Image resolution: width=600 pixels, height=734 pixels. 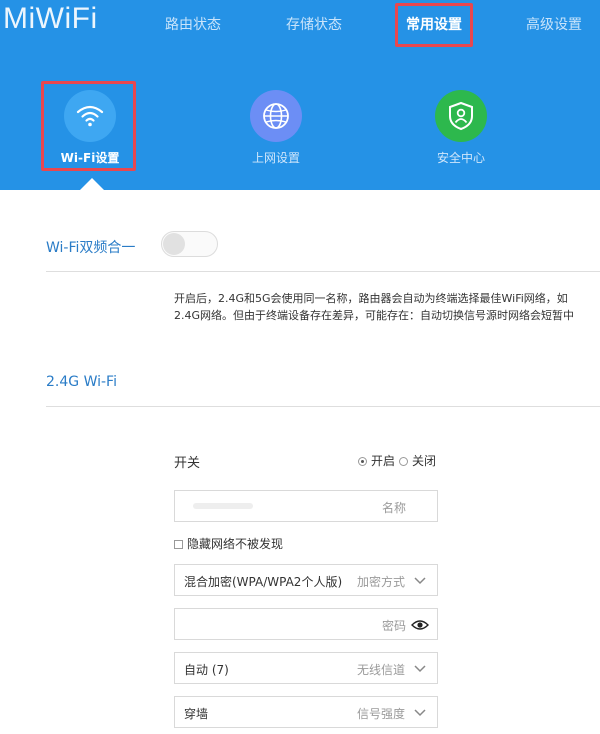 I want to click on shield-user-icon, so click(x=461, y=116).